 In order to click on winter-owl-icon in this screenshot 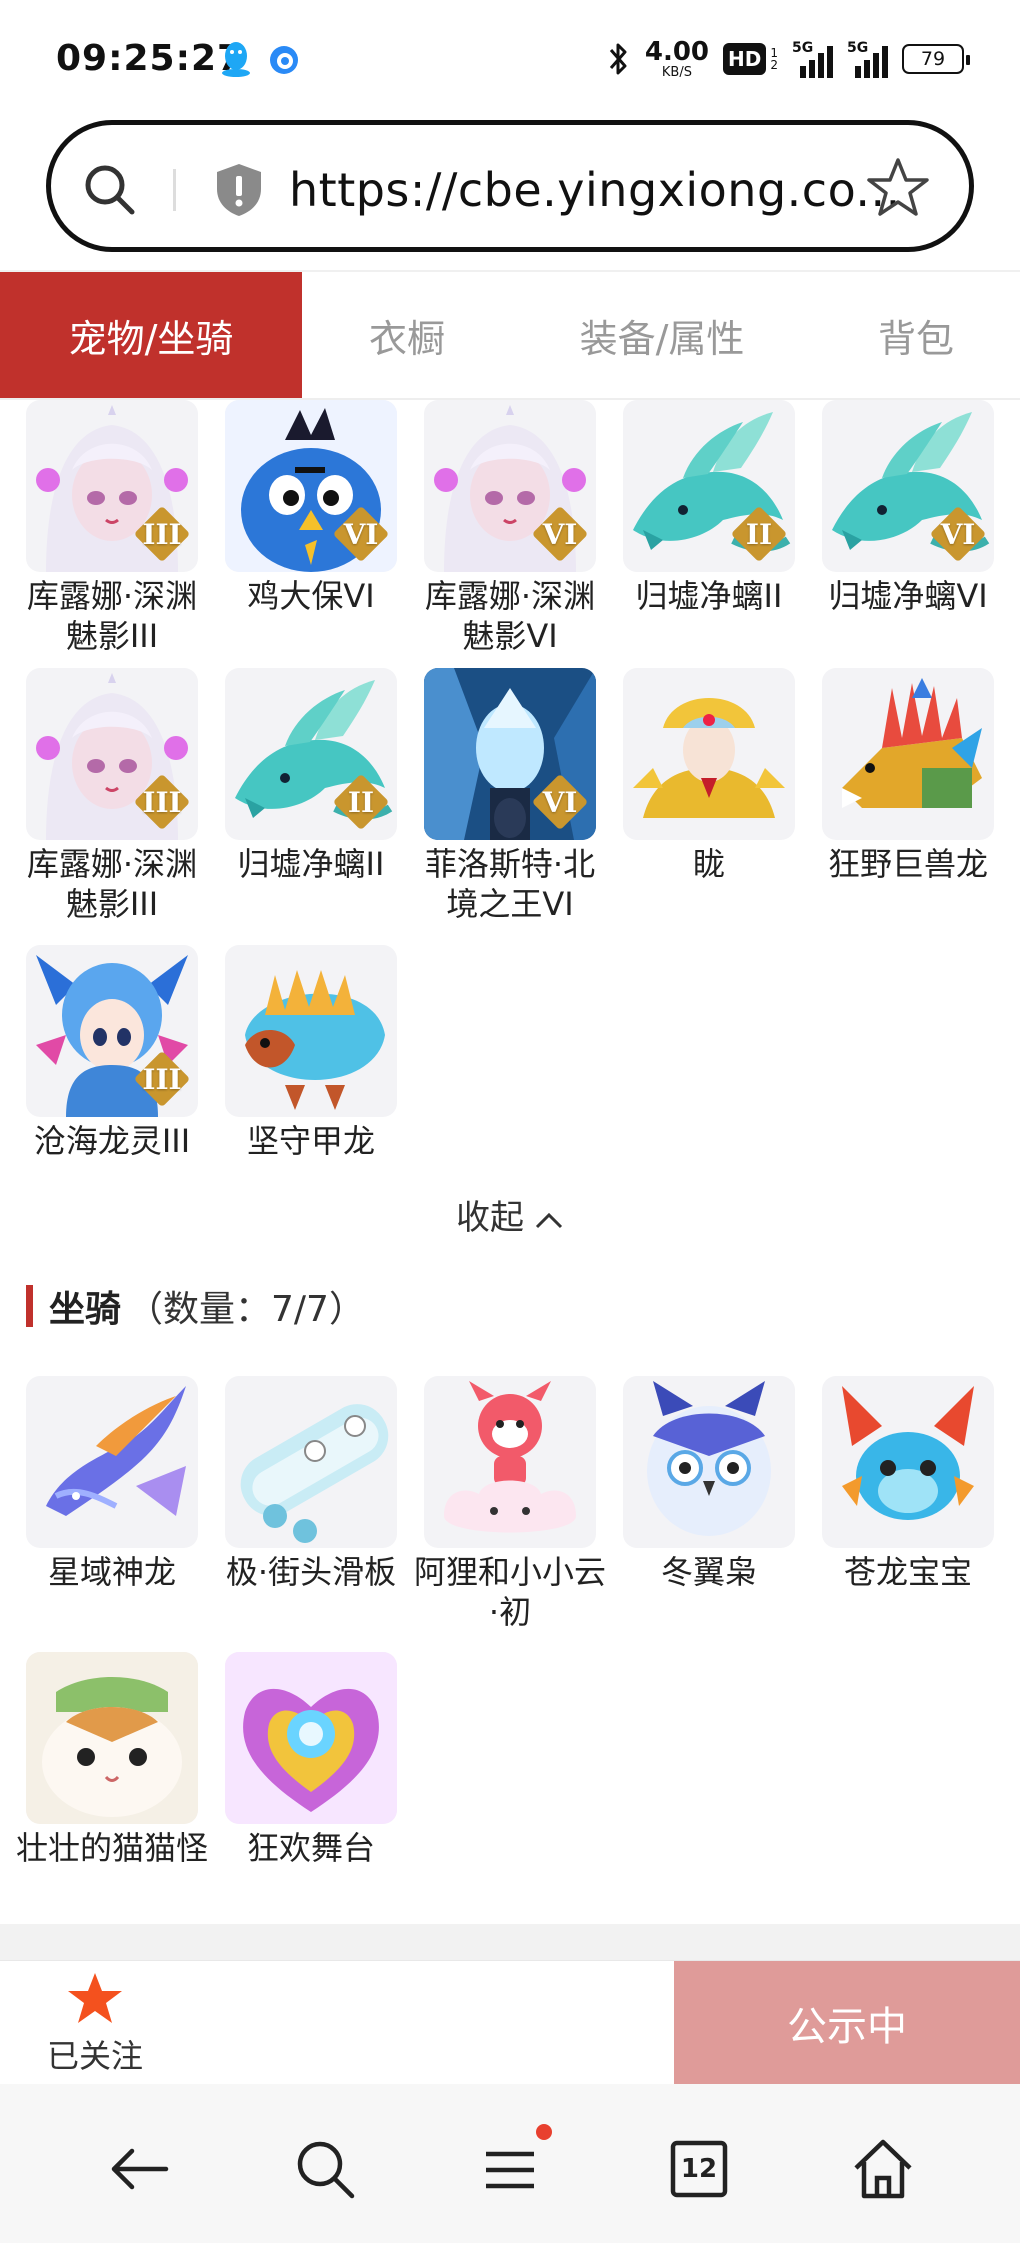, I will do `click(709, 1462)`.